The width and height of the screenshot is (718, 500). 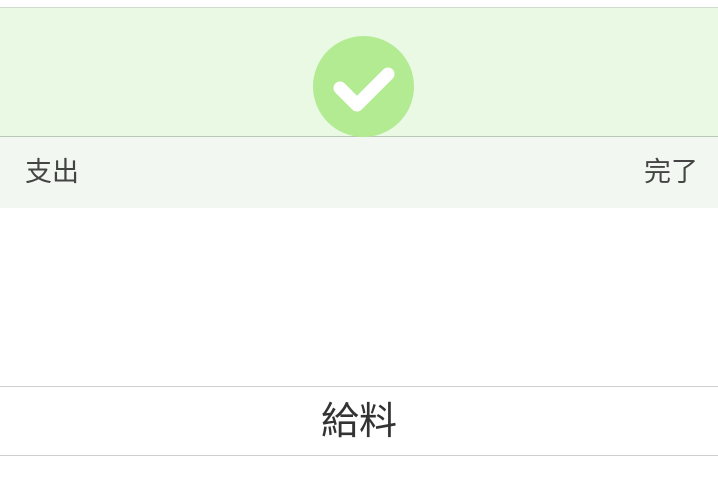 I want to click on checkmark-icon, so click(x=363, y=86).